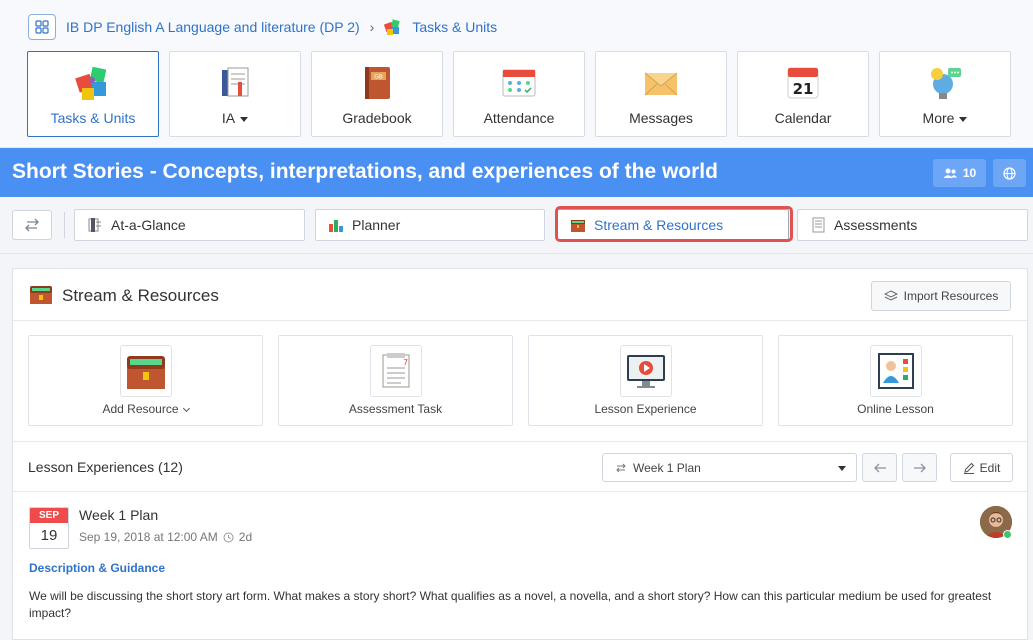 This screenshot has height=640, width=1033. Describe the element at coordinates (49, 535) in the screenshot. I see `date-day: 19` at that location.